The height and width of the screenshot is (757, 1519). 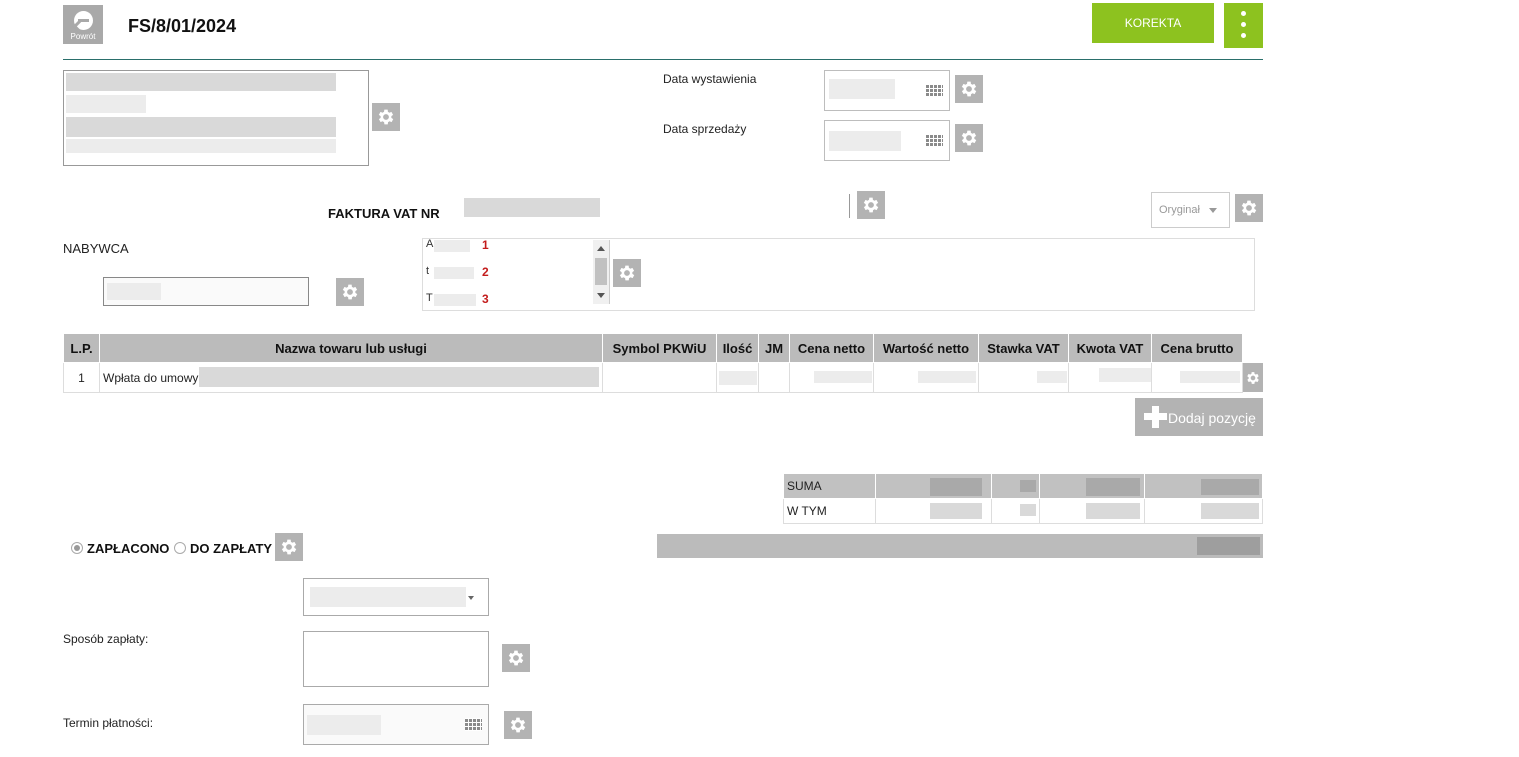 I want to click on address-settings-button, so click(x=627, y=273).